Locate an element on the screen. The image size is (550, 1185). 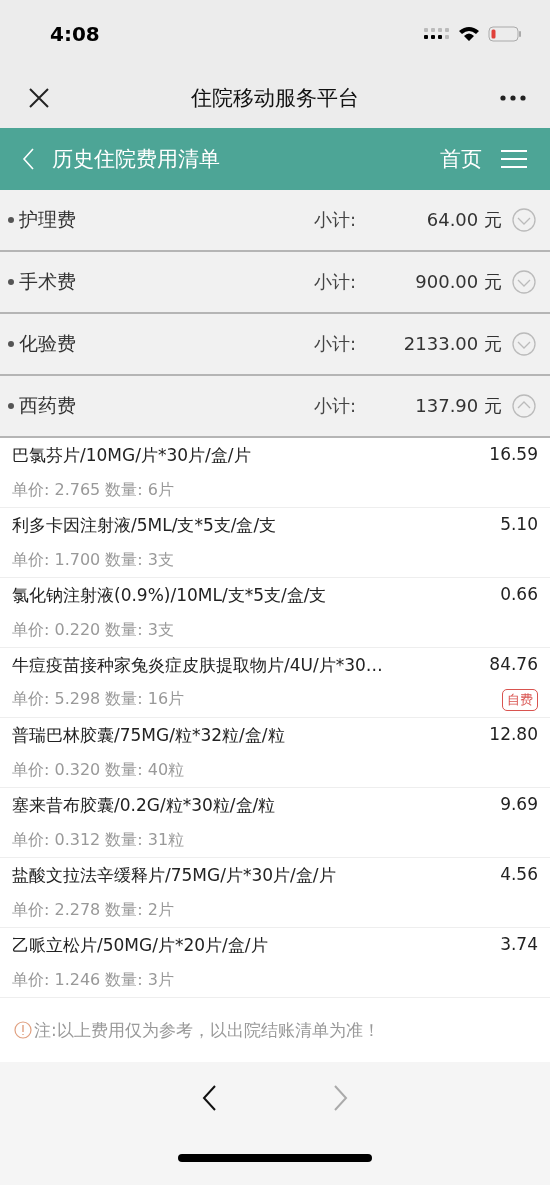
item-total: 84.76 is located at coordinates (513, 665).